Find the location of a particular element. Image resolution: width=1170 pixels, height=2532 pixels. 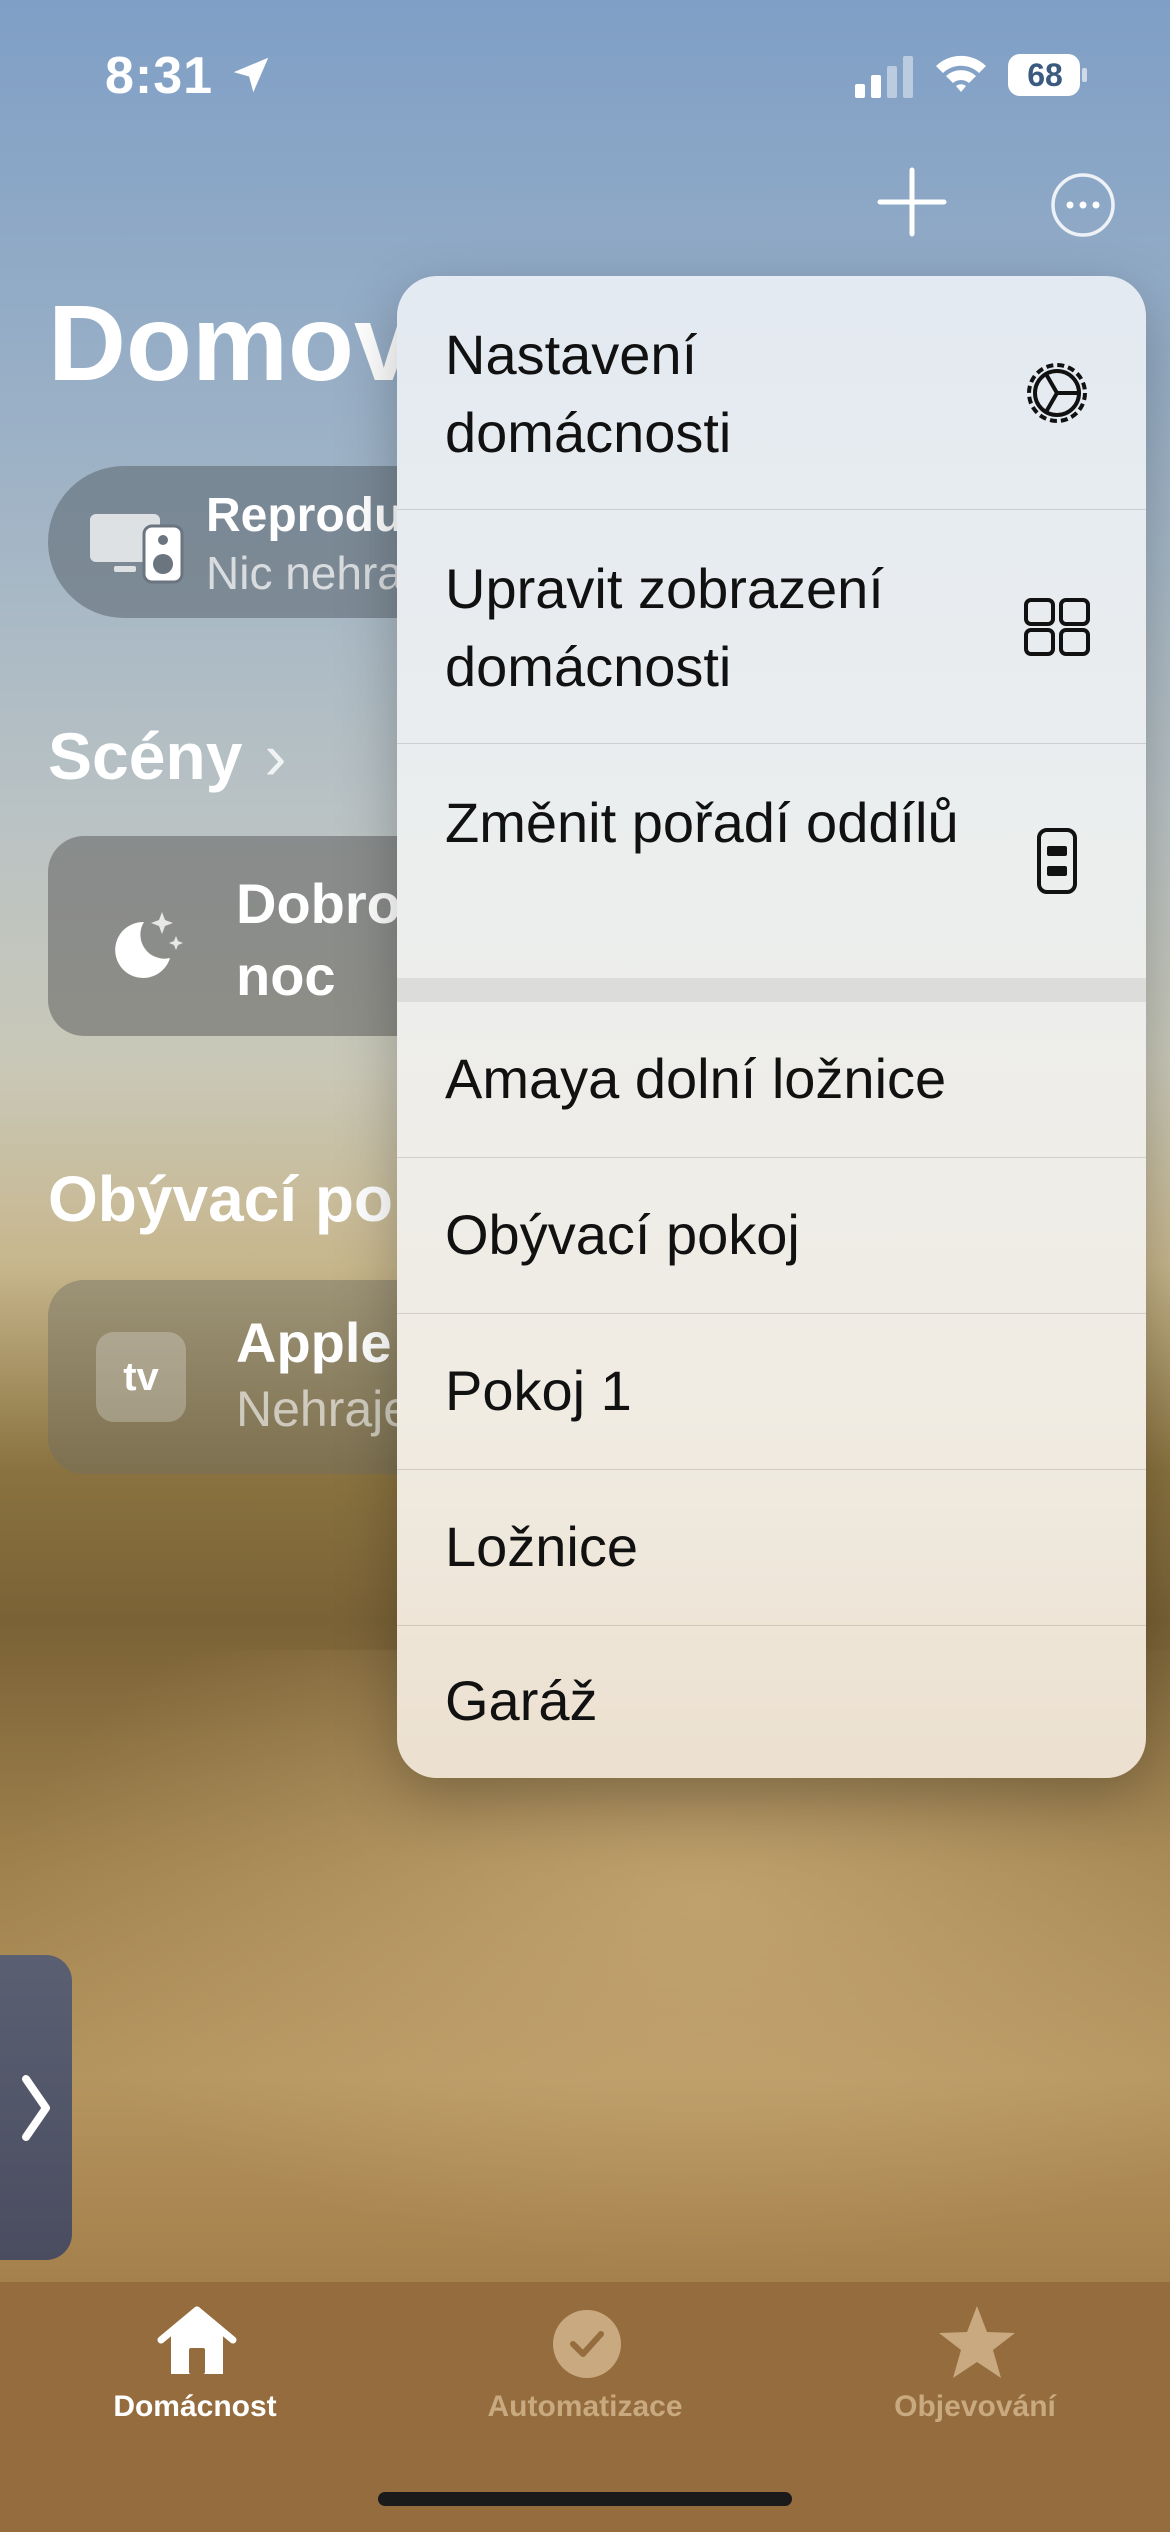

menu-separator is located at coordinates (771, 990).